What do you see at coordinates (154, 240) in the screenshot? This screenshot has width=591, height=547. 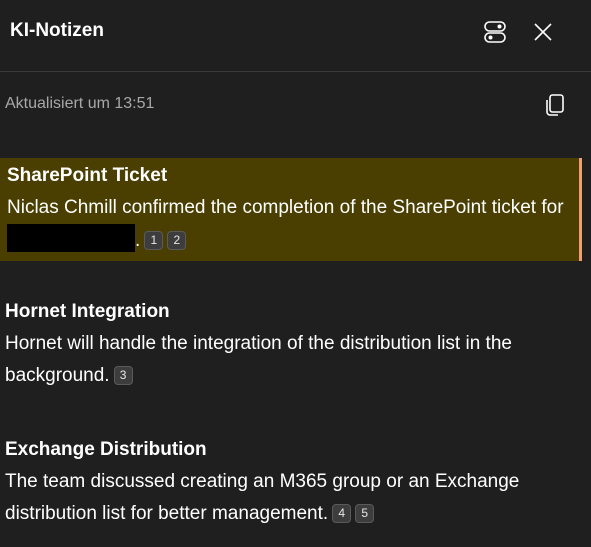 I see `citation-badge: 1` at bounding box center [154, 240].